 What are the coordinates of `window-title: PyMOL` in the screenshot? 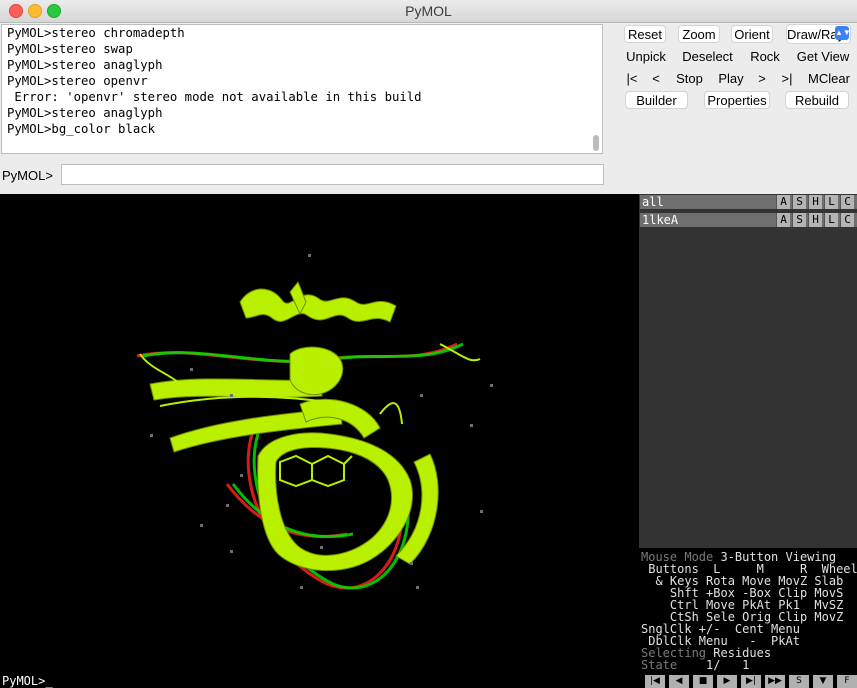 It's located at (428, 11).